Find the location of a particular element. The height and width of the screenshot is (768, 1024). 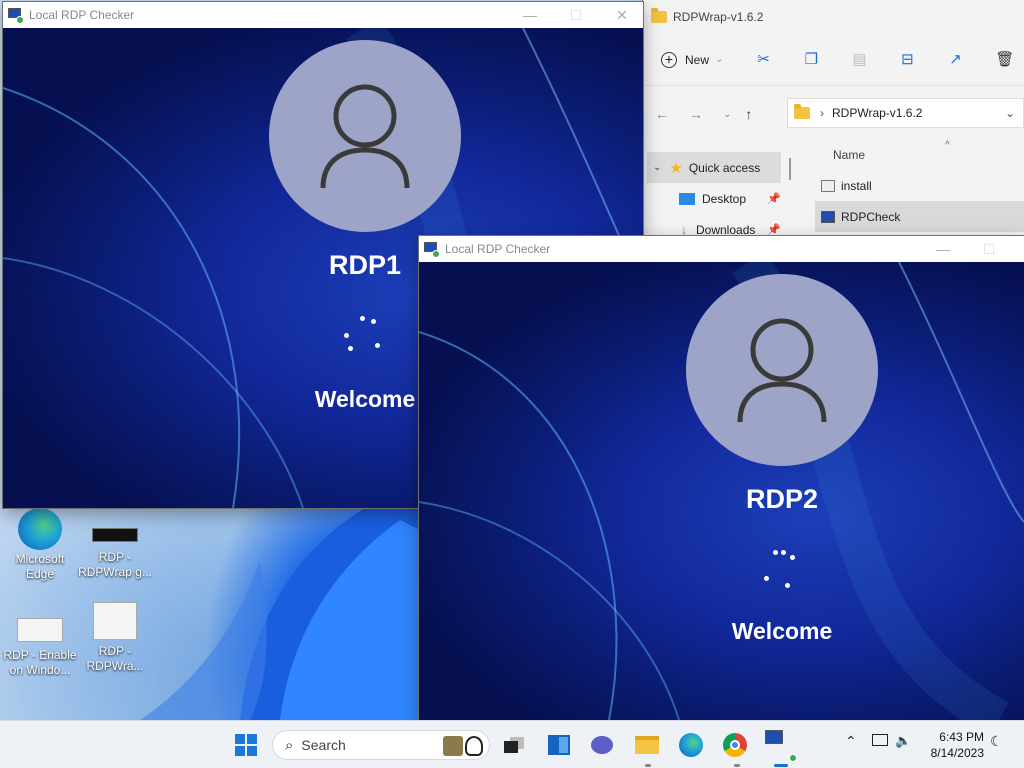

search-highlight-icon is located at coordinates (453, 746).